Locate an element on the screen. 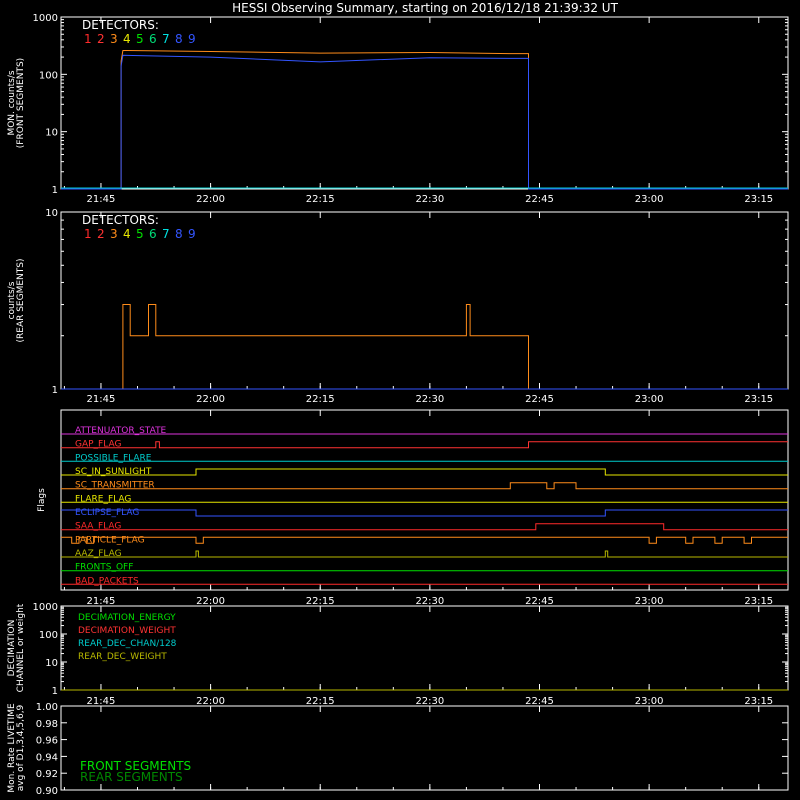  decimation-legend-3: REAR_DEC_WEIGHT is located at coordinates (122, 657).